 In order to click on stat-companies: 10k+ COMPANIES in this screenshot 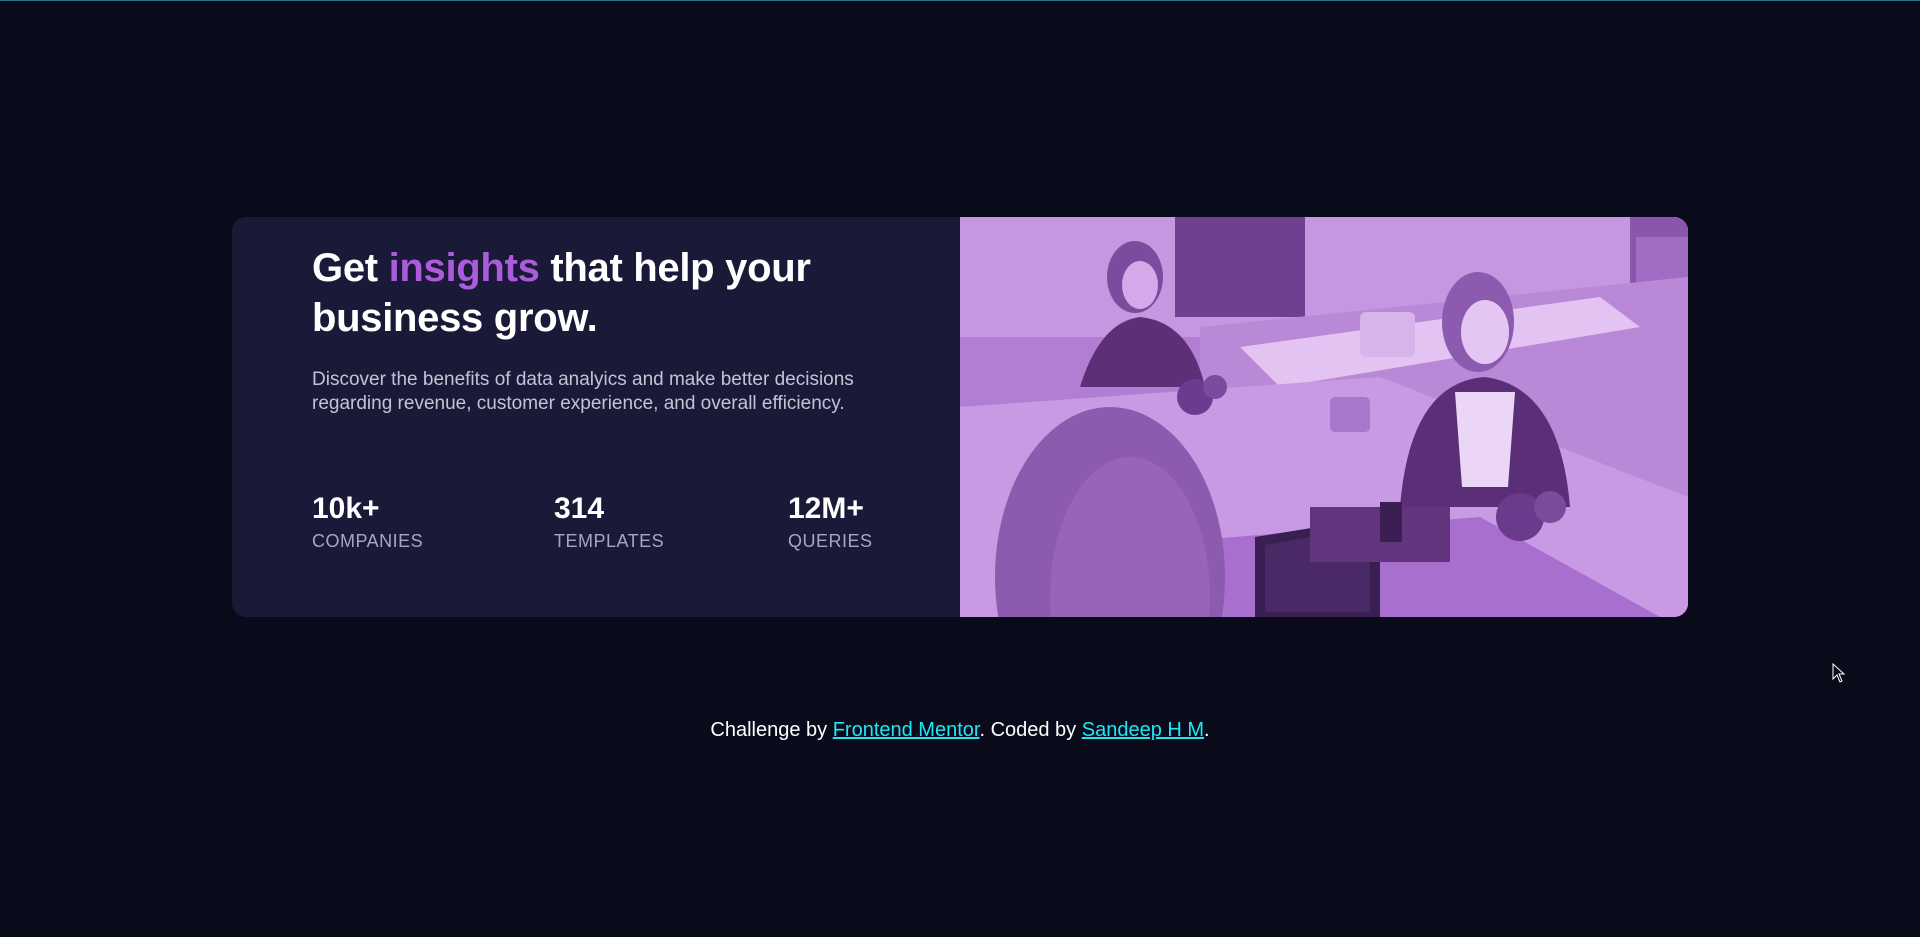, I will do `click(367, 522)`.